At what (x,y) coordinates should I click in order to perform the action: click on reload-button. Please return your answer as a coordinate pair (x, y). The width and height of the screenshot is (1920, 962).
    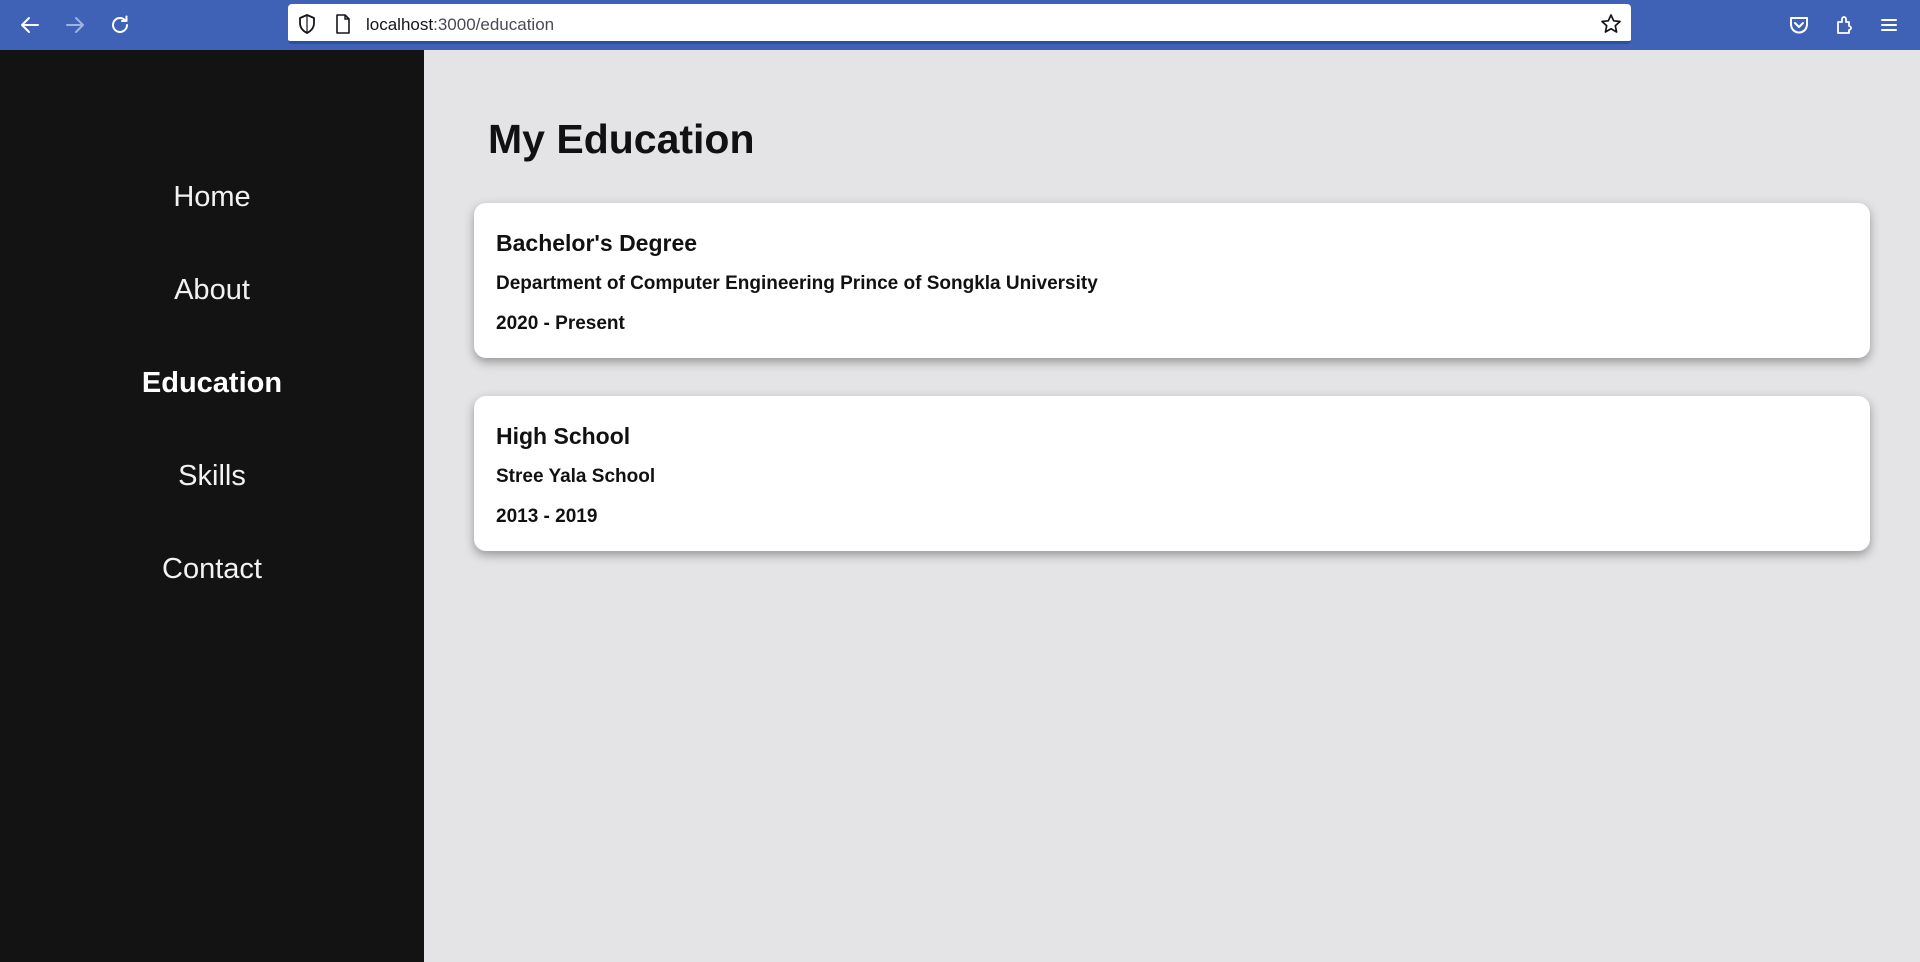
    Looking at the image, I should click on (120, 25).